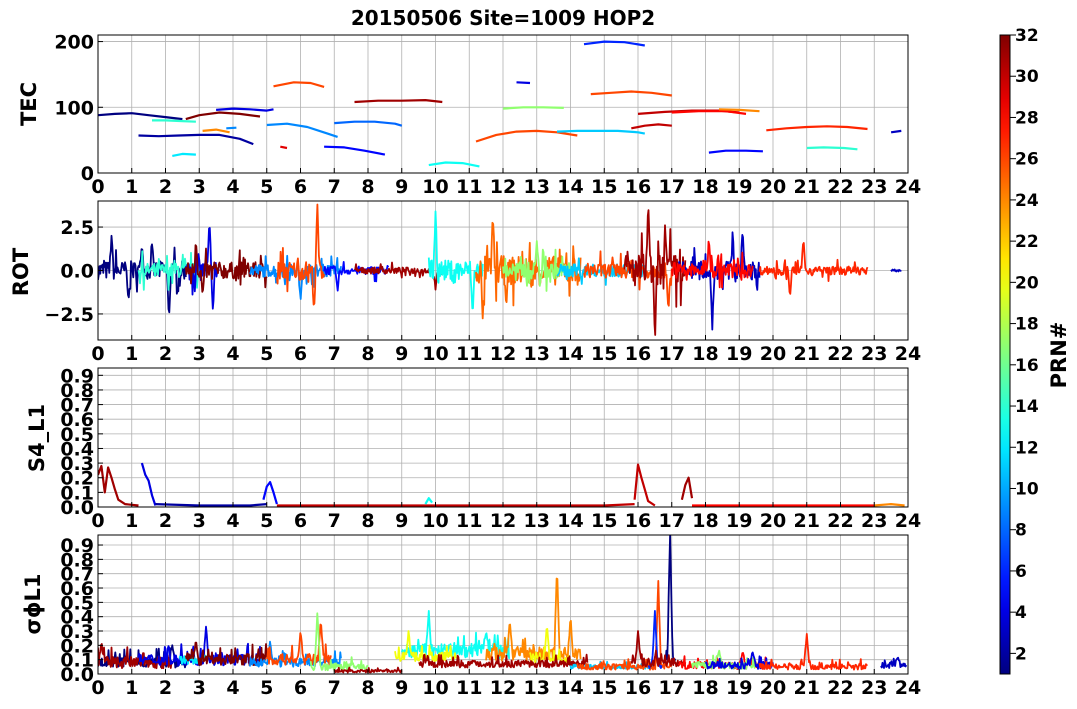 The height and width of the screenshot is (709, 1077). What do you see at coordinates (1027, 489) in the screenshot?
I see `colorbar-tick-label: 10` at bounding box center [1027, 489].